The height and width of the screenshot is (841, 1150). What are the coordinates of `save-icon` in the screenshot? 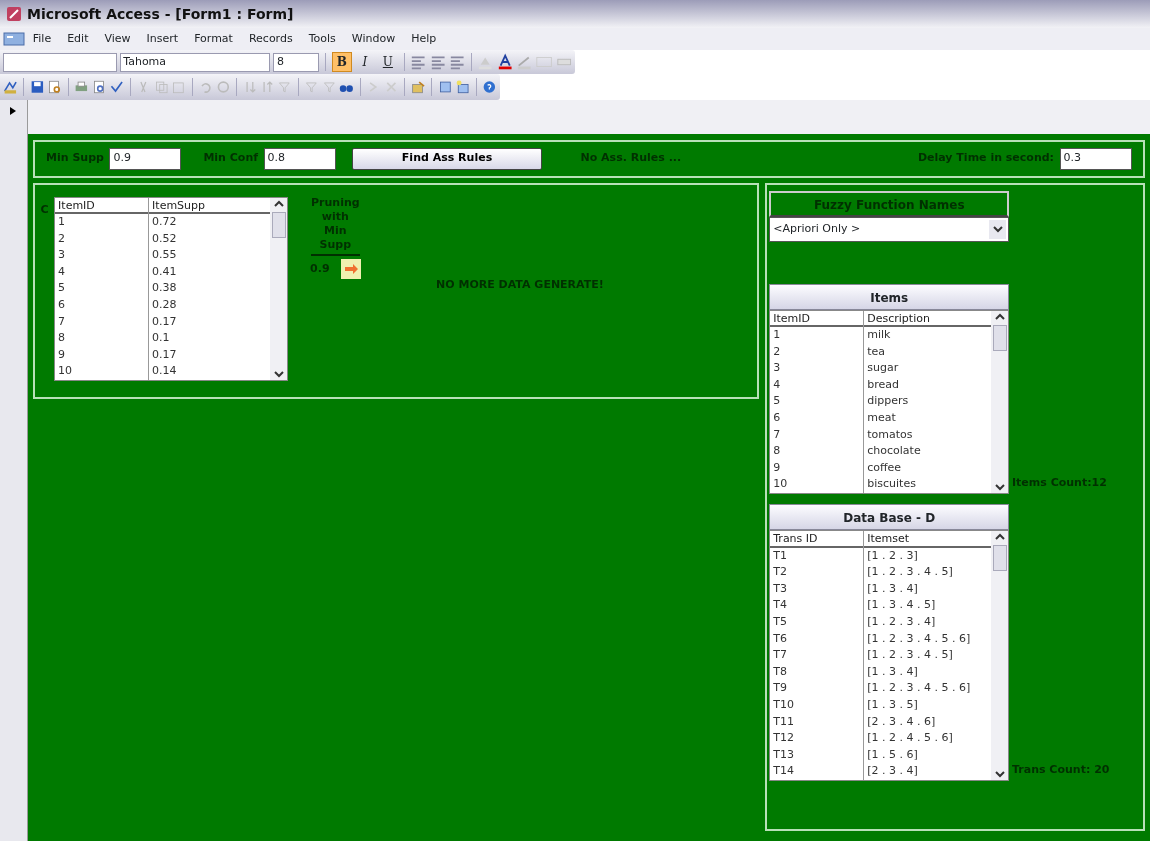 It's located at (37, 87).